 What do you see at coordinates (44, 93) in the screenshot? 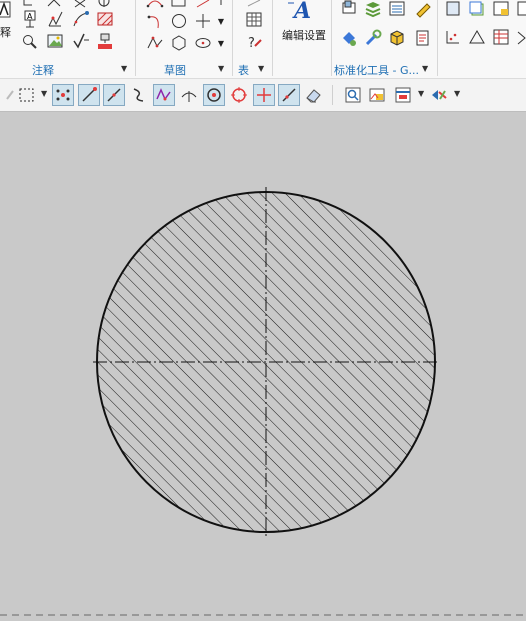
I see `selection-dropdown-icon: ▼` at bounding box center [44, 93].